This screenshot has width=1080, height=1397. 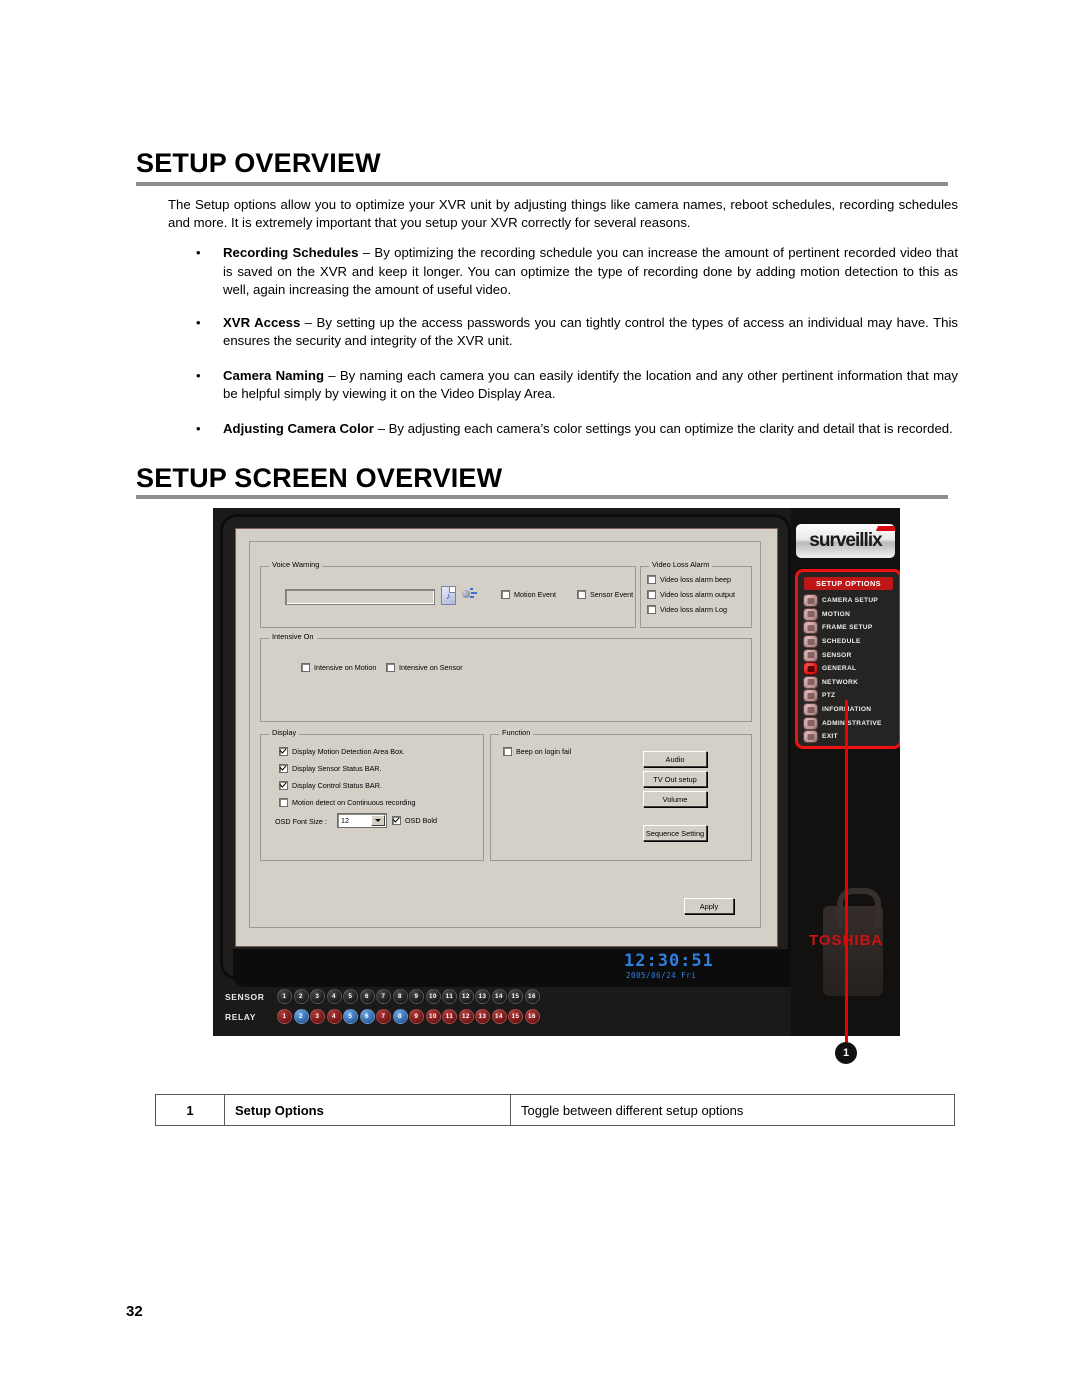 I want to click on relay-led: 5, so click(x=350, y=1016).